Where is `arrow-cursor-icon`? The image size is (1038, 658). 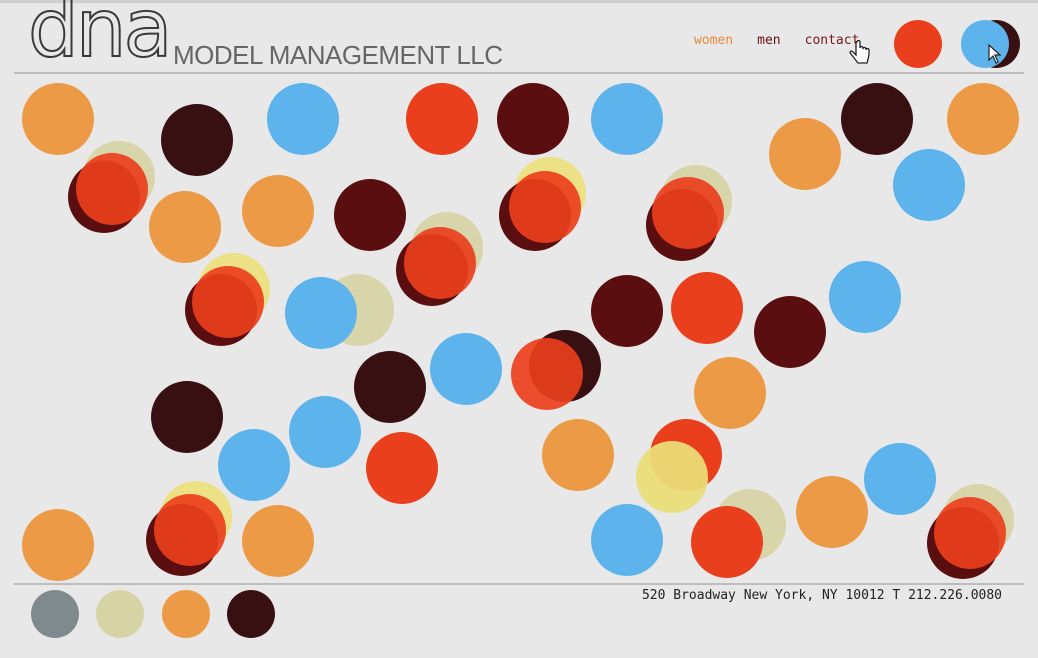 arrow-cursor-icon is located at coordinates (995, 54).